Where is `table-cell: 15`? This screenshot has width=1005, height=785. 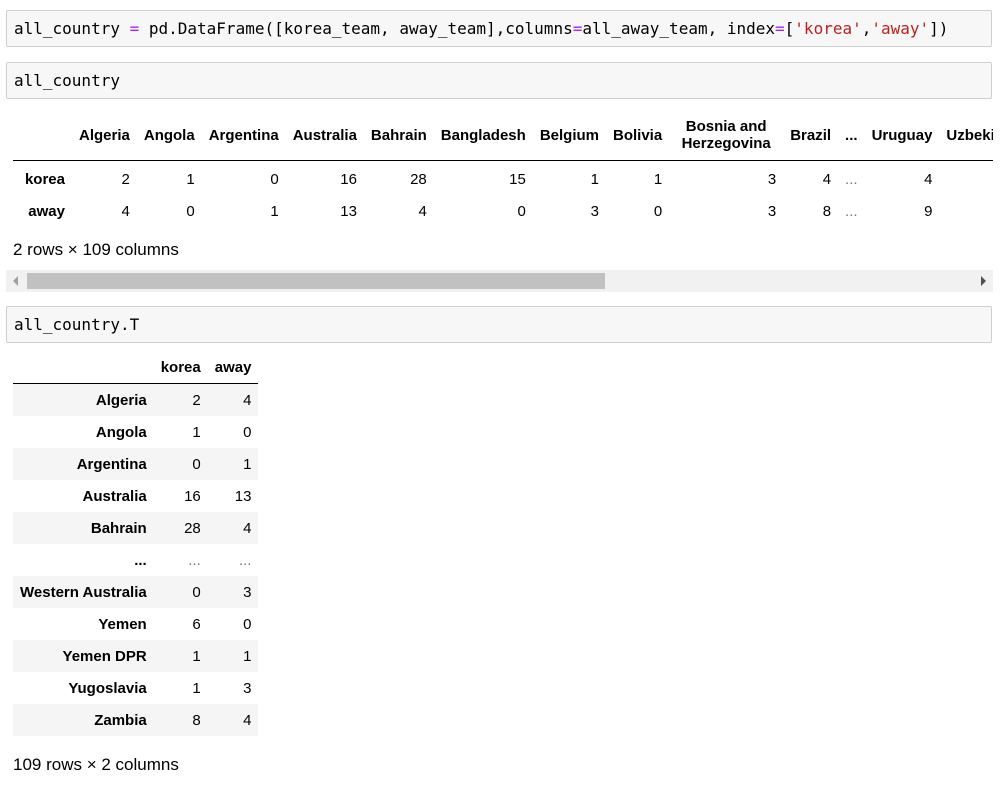
table-cell: 15 is located at coordinates (517, 179).